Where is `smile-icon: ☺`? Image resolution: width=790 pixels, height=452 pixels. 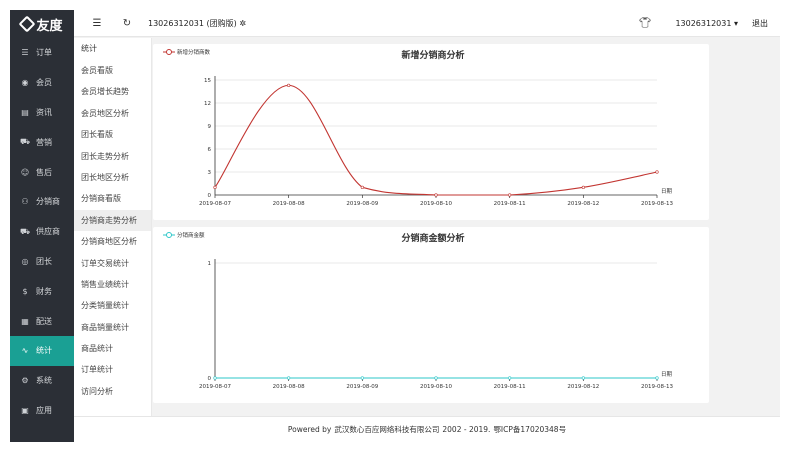 smile-icon: ☺ is located at coordinates (25, 172).